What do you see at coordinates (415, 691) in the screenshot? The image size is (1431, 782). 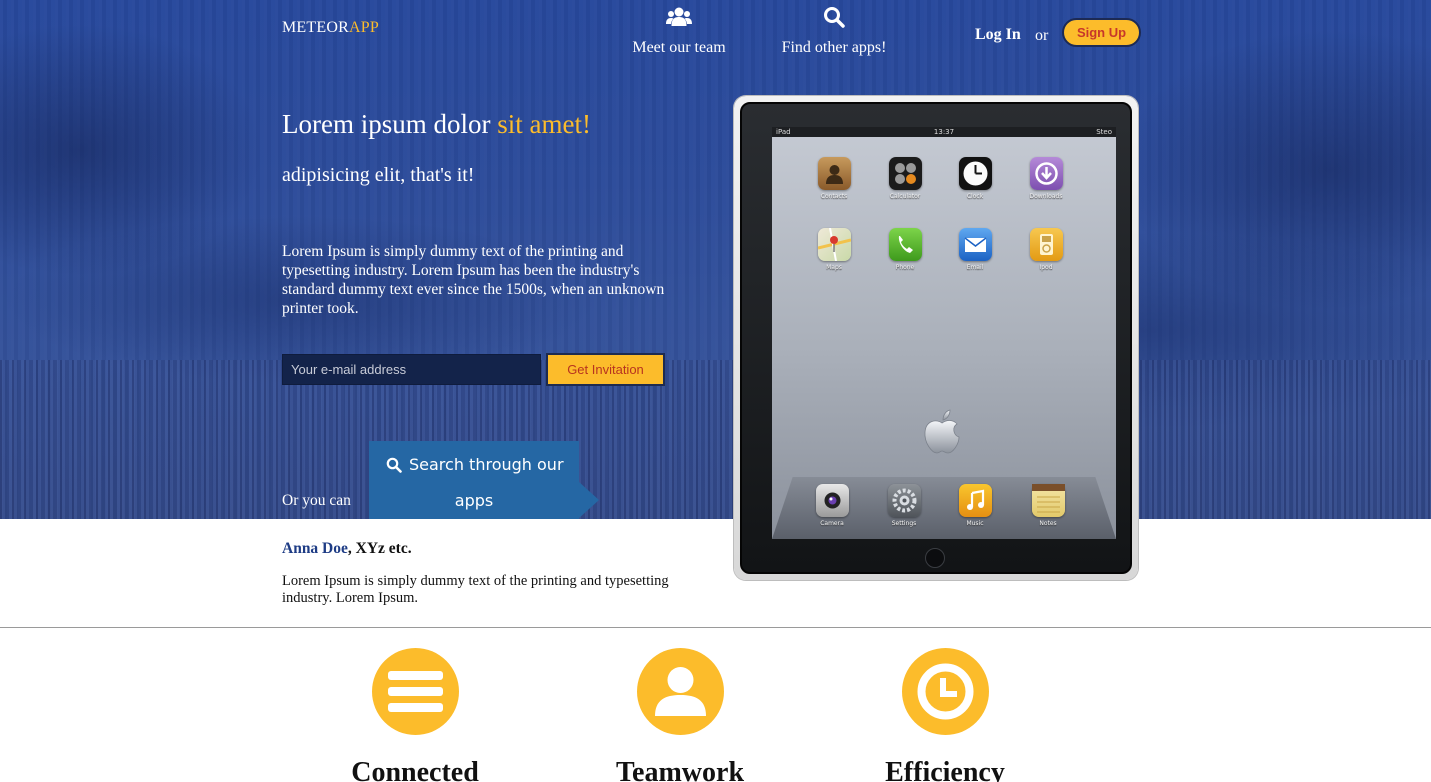 I see `menu-lines-icon` at bounding box center [415, 691].